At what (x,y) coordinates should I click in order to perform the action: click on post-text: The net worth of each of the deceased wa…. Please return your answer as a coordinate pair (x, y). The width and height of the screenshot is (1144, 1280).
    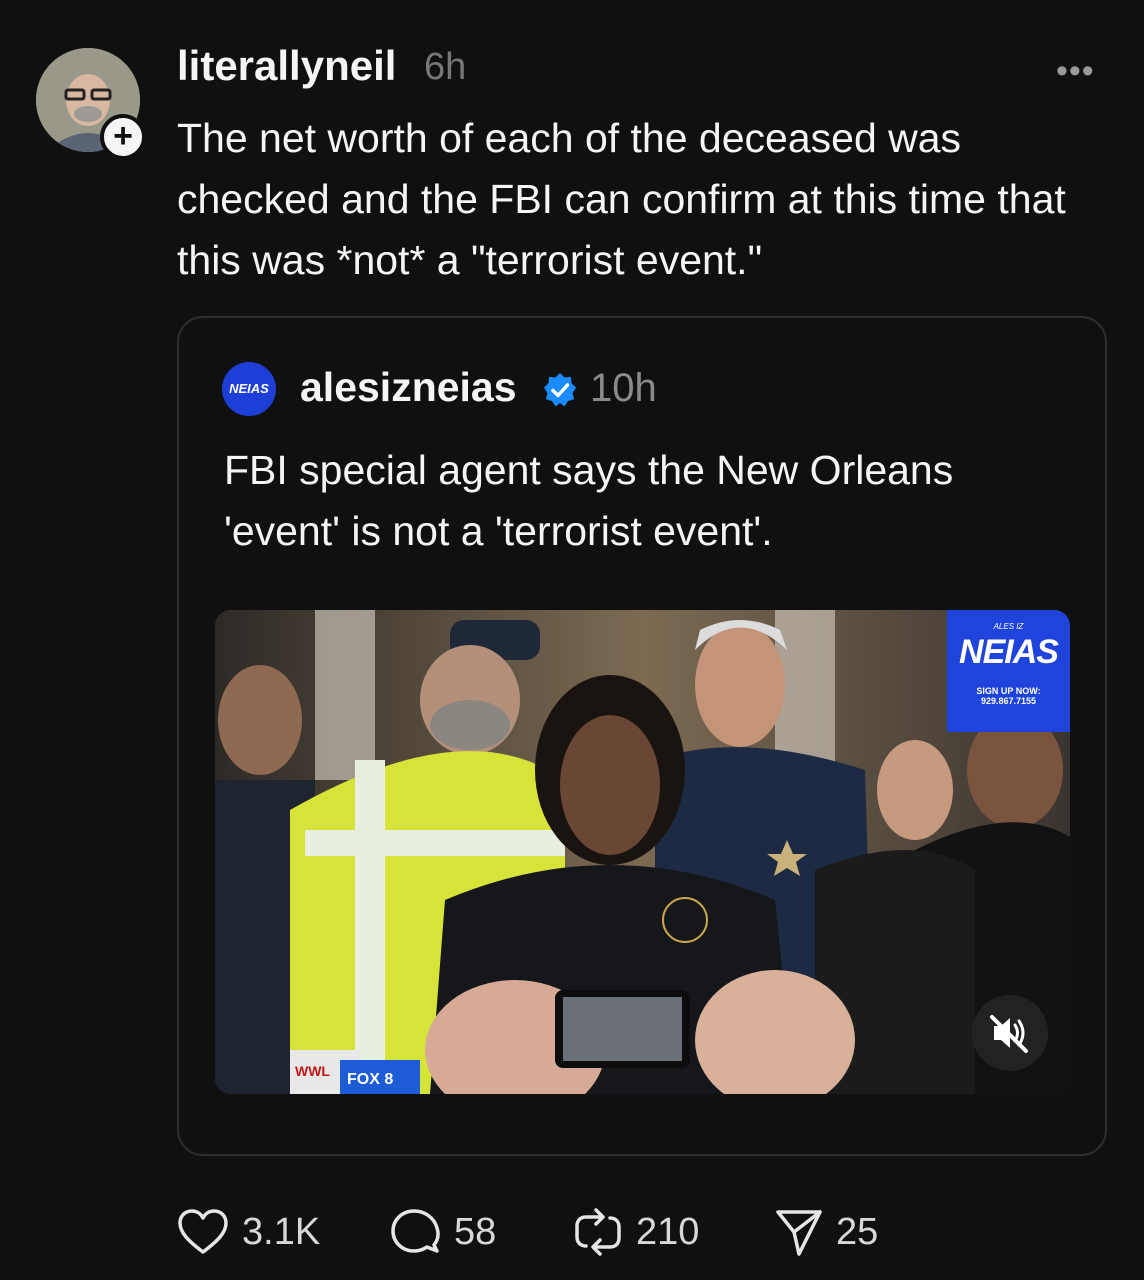
    Looking at the image, I should click on (621, 199).